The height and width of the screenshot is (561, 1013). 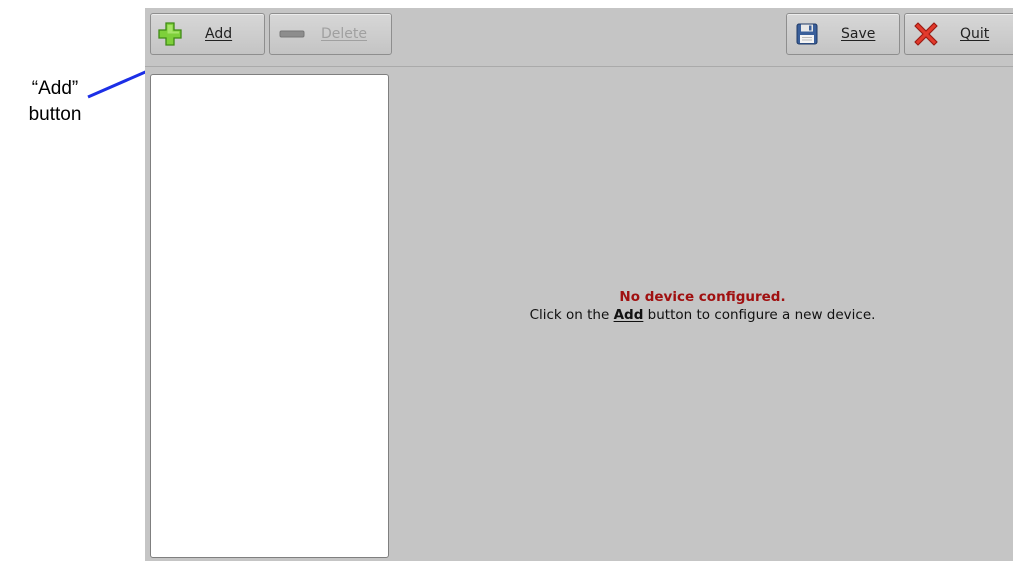 What do you see at coordinates (571, 315) in the screenshot?
I see `instructions-prefix: Click on the` at bounding box center [571, 315].